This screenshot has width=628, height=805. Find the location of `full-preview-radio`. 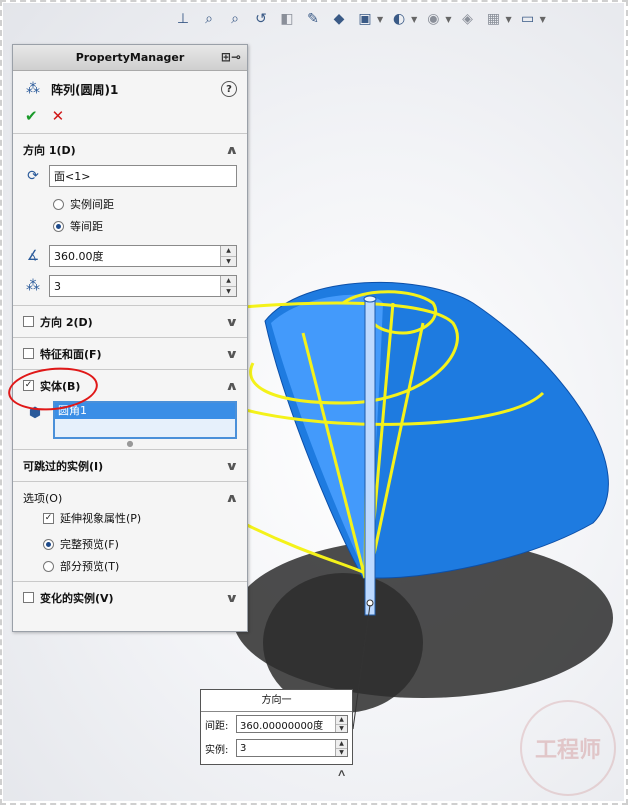

full-preview-radio is located at coordinates (48, 544).